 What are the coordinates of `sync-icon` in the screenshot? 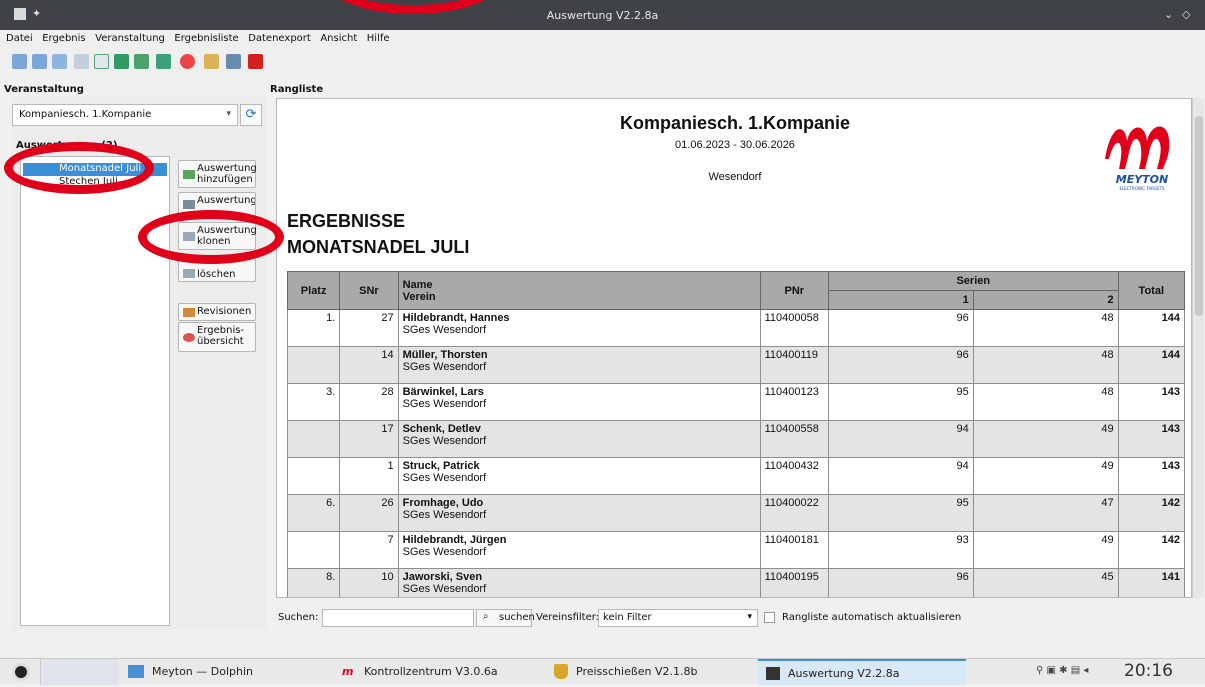 It's located at (163, 61).